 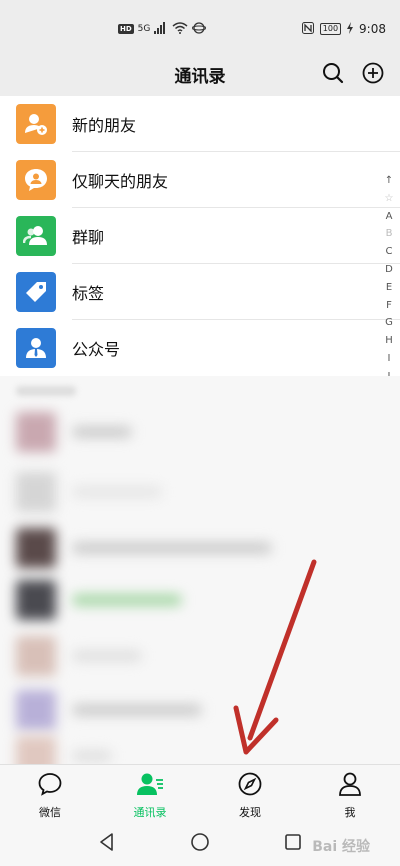 What do you see at coordinates (389, 341) in the screenshot?
I see `alpha-index-letter: H` at bounding box center [389, 341].